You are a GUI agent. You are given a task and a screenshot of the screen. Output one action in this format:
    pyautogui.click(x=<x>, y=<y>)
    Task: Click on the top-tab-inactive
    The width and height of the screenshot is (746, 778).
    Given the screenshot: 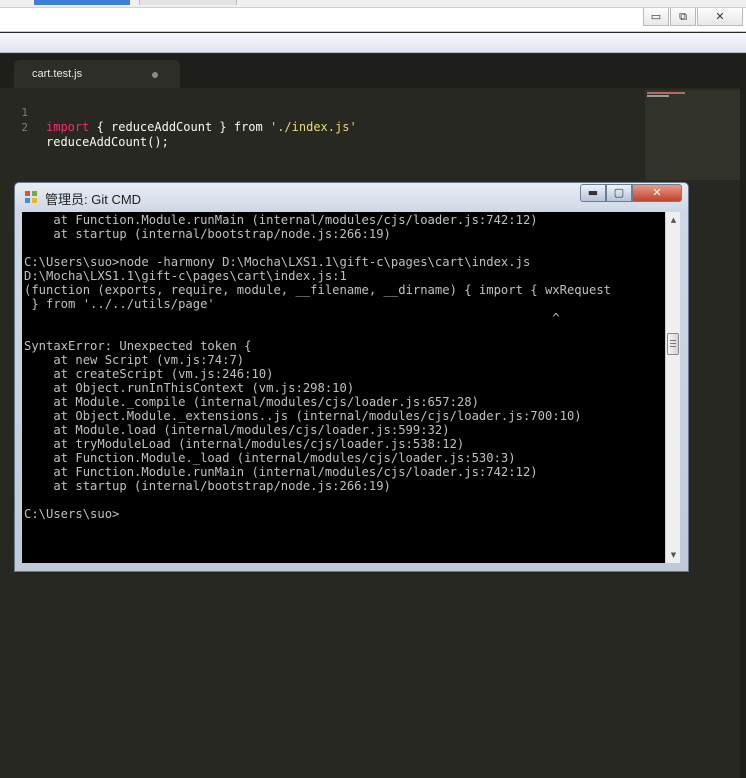 What is the action you would take?
    pyautogui.click(x=188, y=2)
    